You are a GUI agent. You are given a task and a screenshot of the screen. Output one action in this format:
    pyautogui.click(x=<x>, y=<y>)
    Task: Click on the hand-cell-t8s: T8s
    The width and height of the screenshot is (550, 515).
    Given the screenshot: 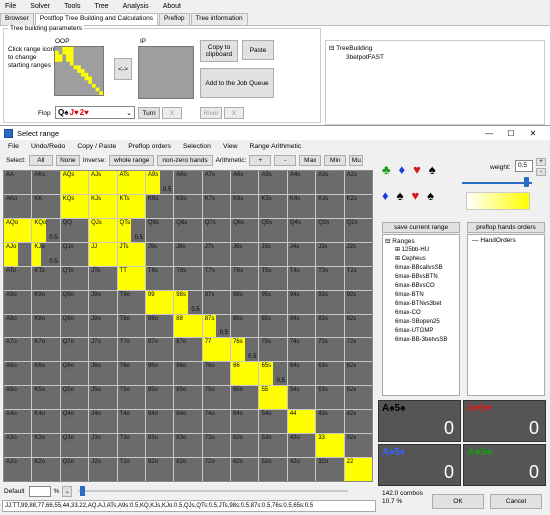 What is the action you would take?
    pyautogui.click(x=188, y=278)
    